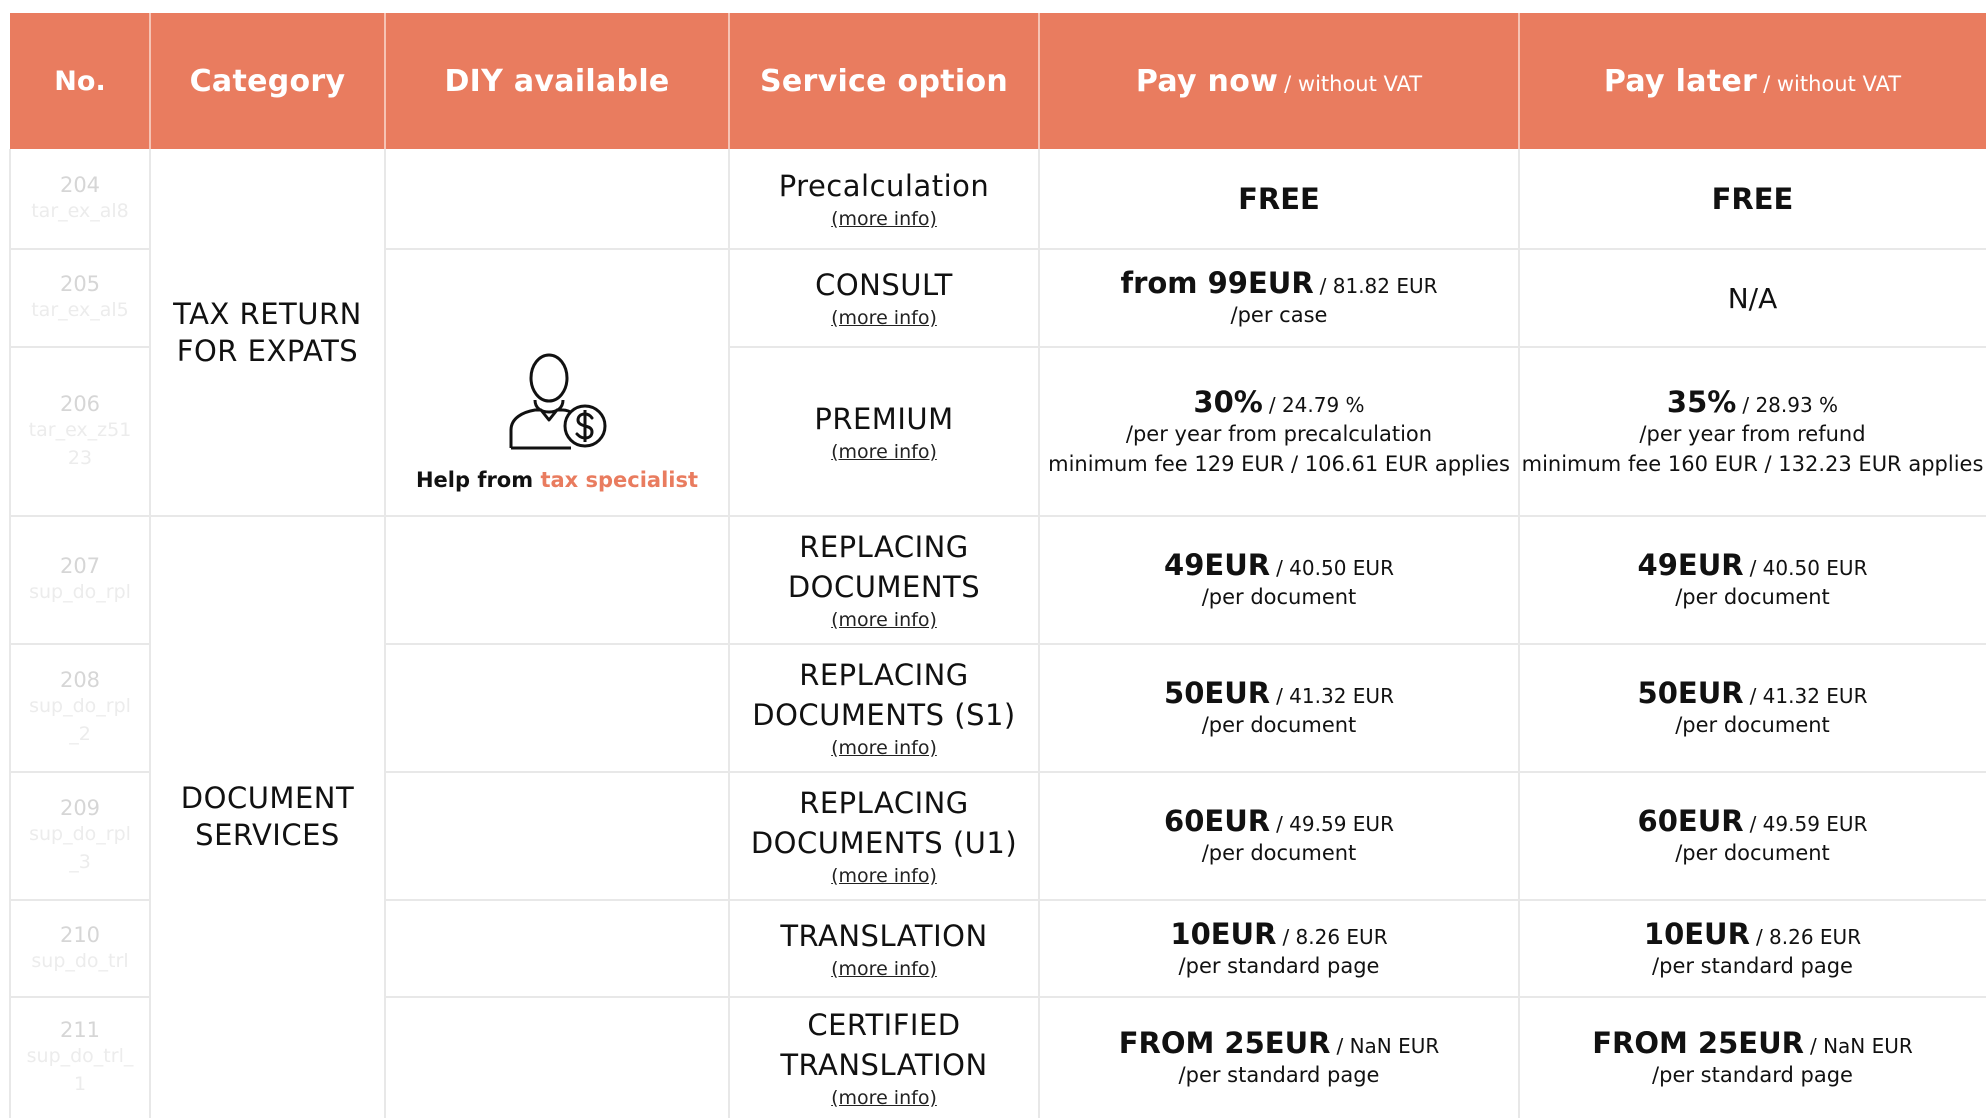 Image resolution: width=1986 pixels, height=1118 pixels. I want to click on header-no: No., so click(80, 81).